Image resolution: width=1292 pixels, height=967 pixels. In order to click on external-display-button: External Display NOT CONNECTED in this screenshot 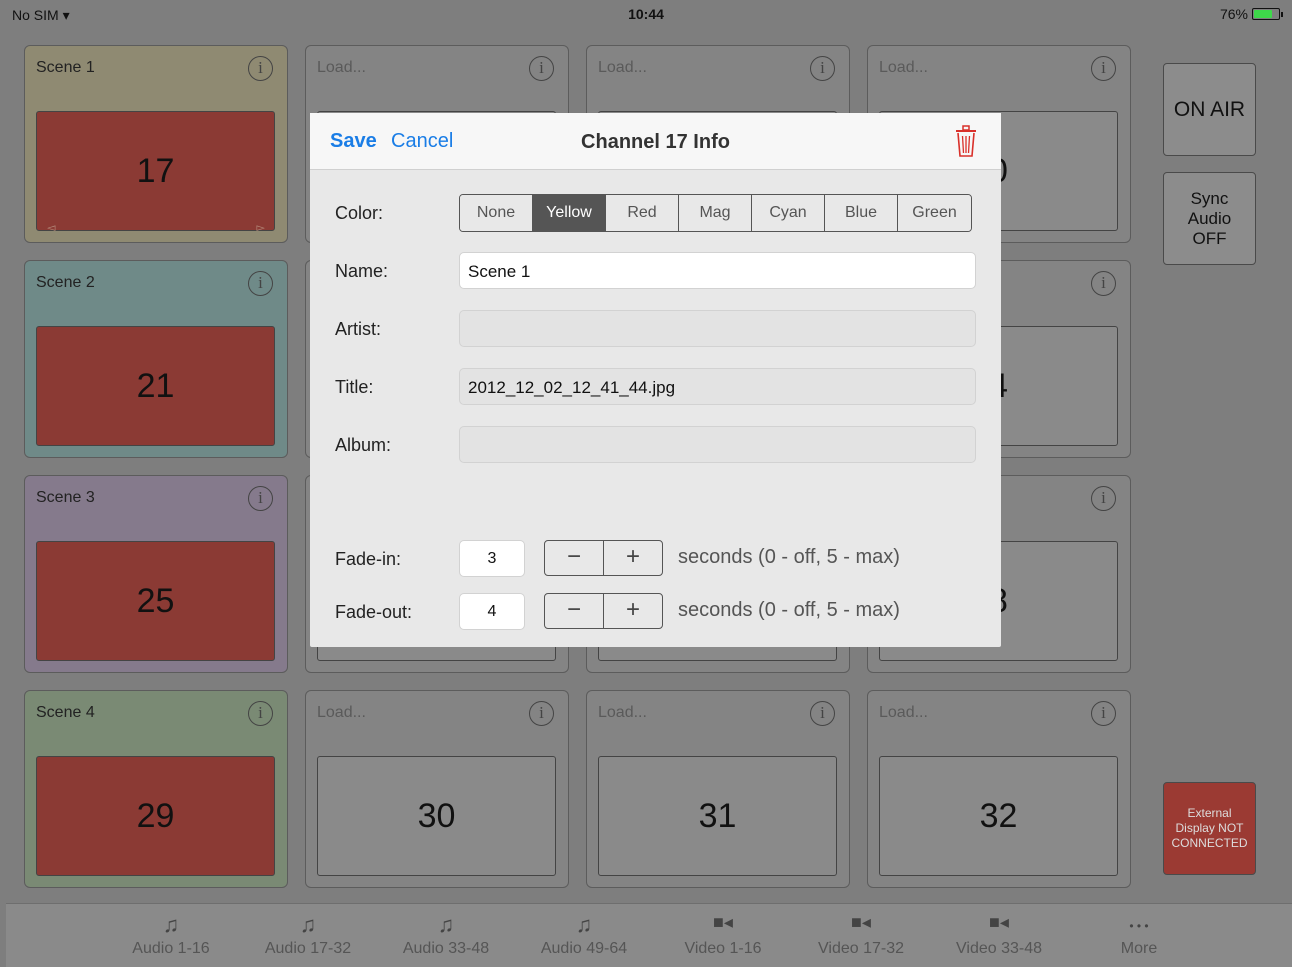, I will do `click(1209, 828)`.